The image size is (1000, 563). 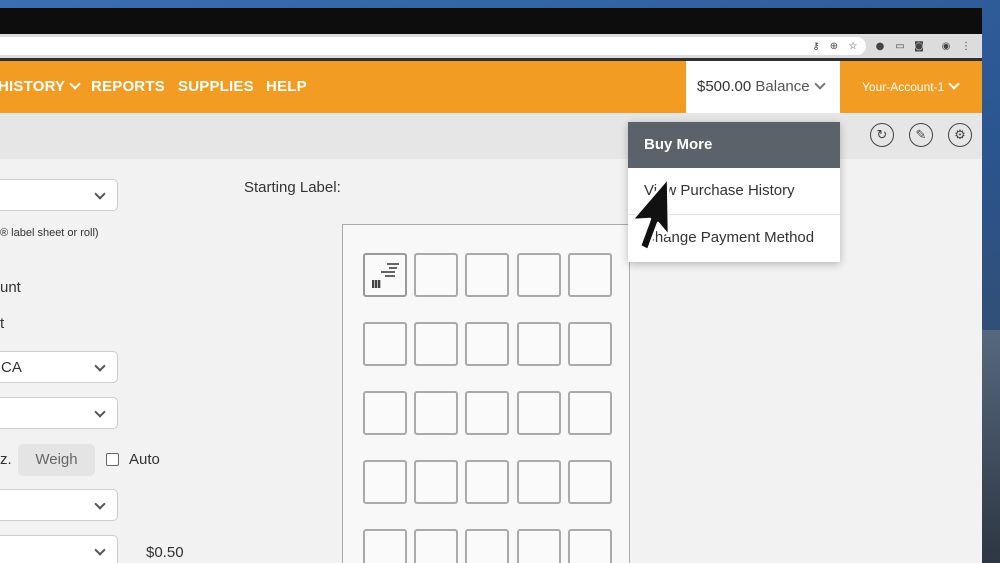 What do you see at coordinates (59, 549) in the screenshot?
I see `extra-service-select` at bounding box center [59, 549].